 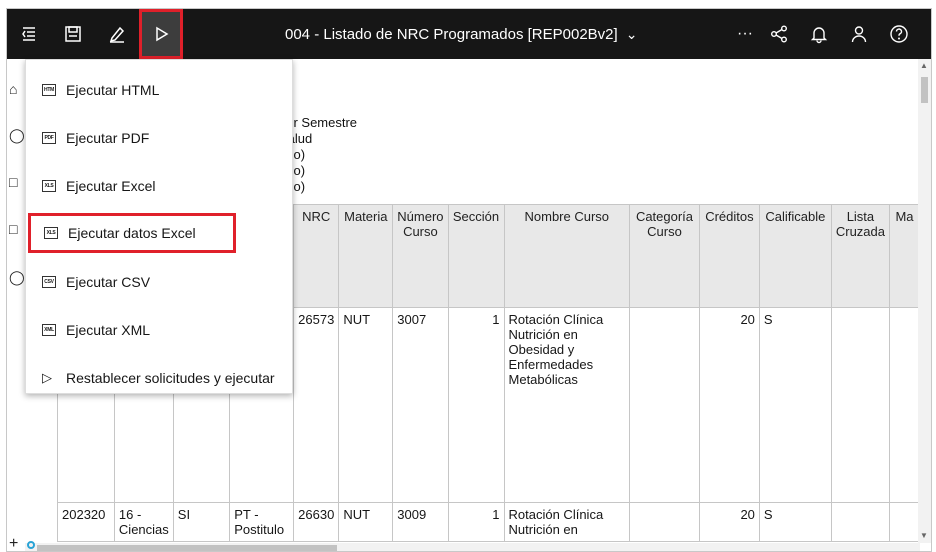 What do you see at coordinates (86, 522) in the screenshot?
I see `table-cell: 202320` at bounding box center [86, 522].